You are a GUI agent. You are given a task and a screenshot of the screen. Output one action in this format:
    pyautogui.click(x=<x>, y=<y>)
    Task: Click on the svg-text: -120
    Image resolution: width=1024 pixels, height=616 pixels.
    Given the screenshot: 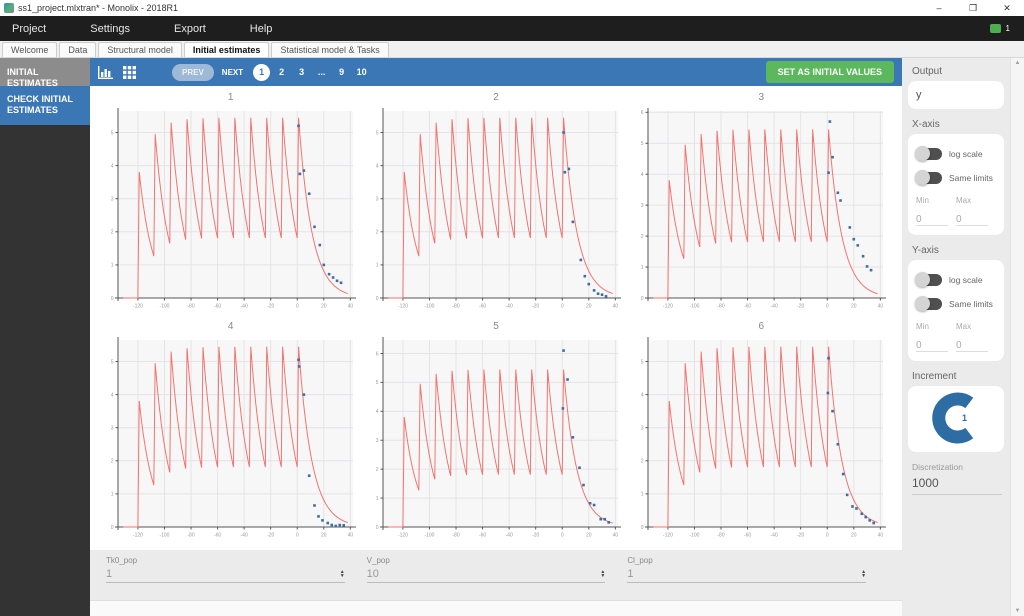 What is the action you would take?
    pyautogui.click(x=403, y=536)
    